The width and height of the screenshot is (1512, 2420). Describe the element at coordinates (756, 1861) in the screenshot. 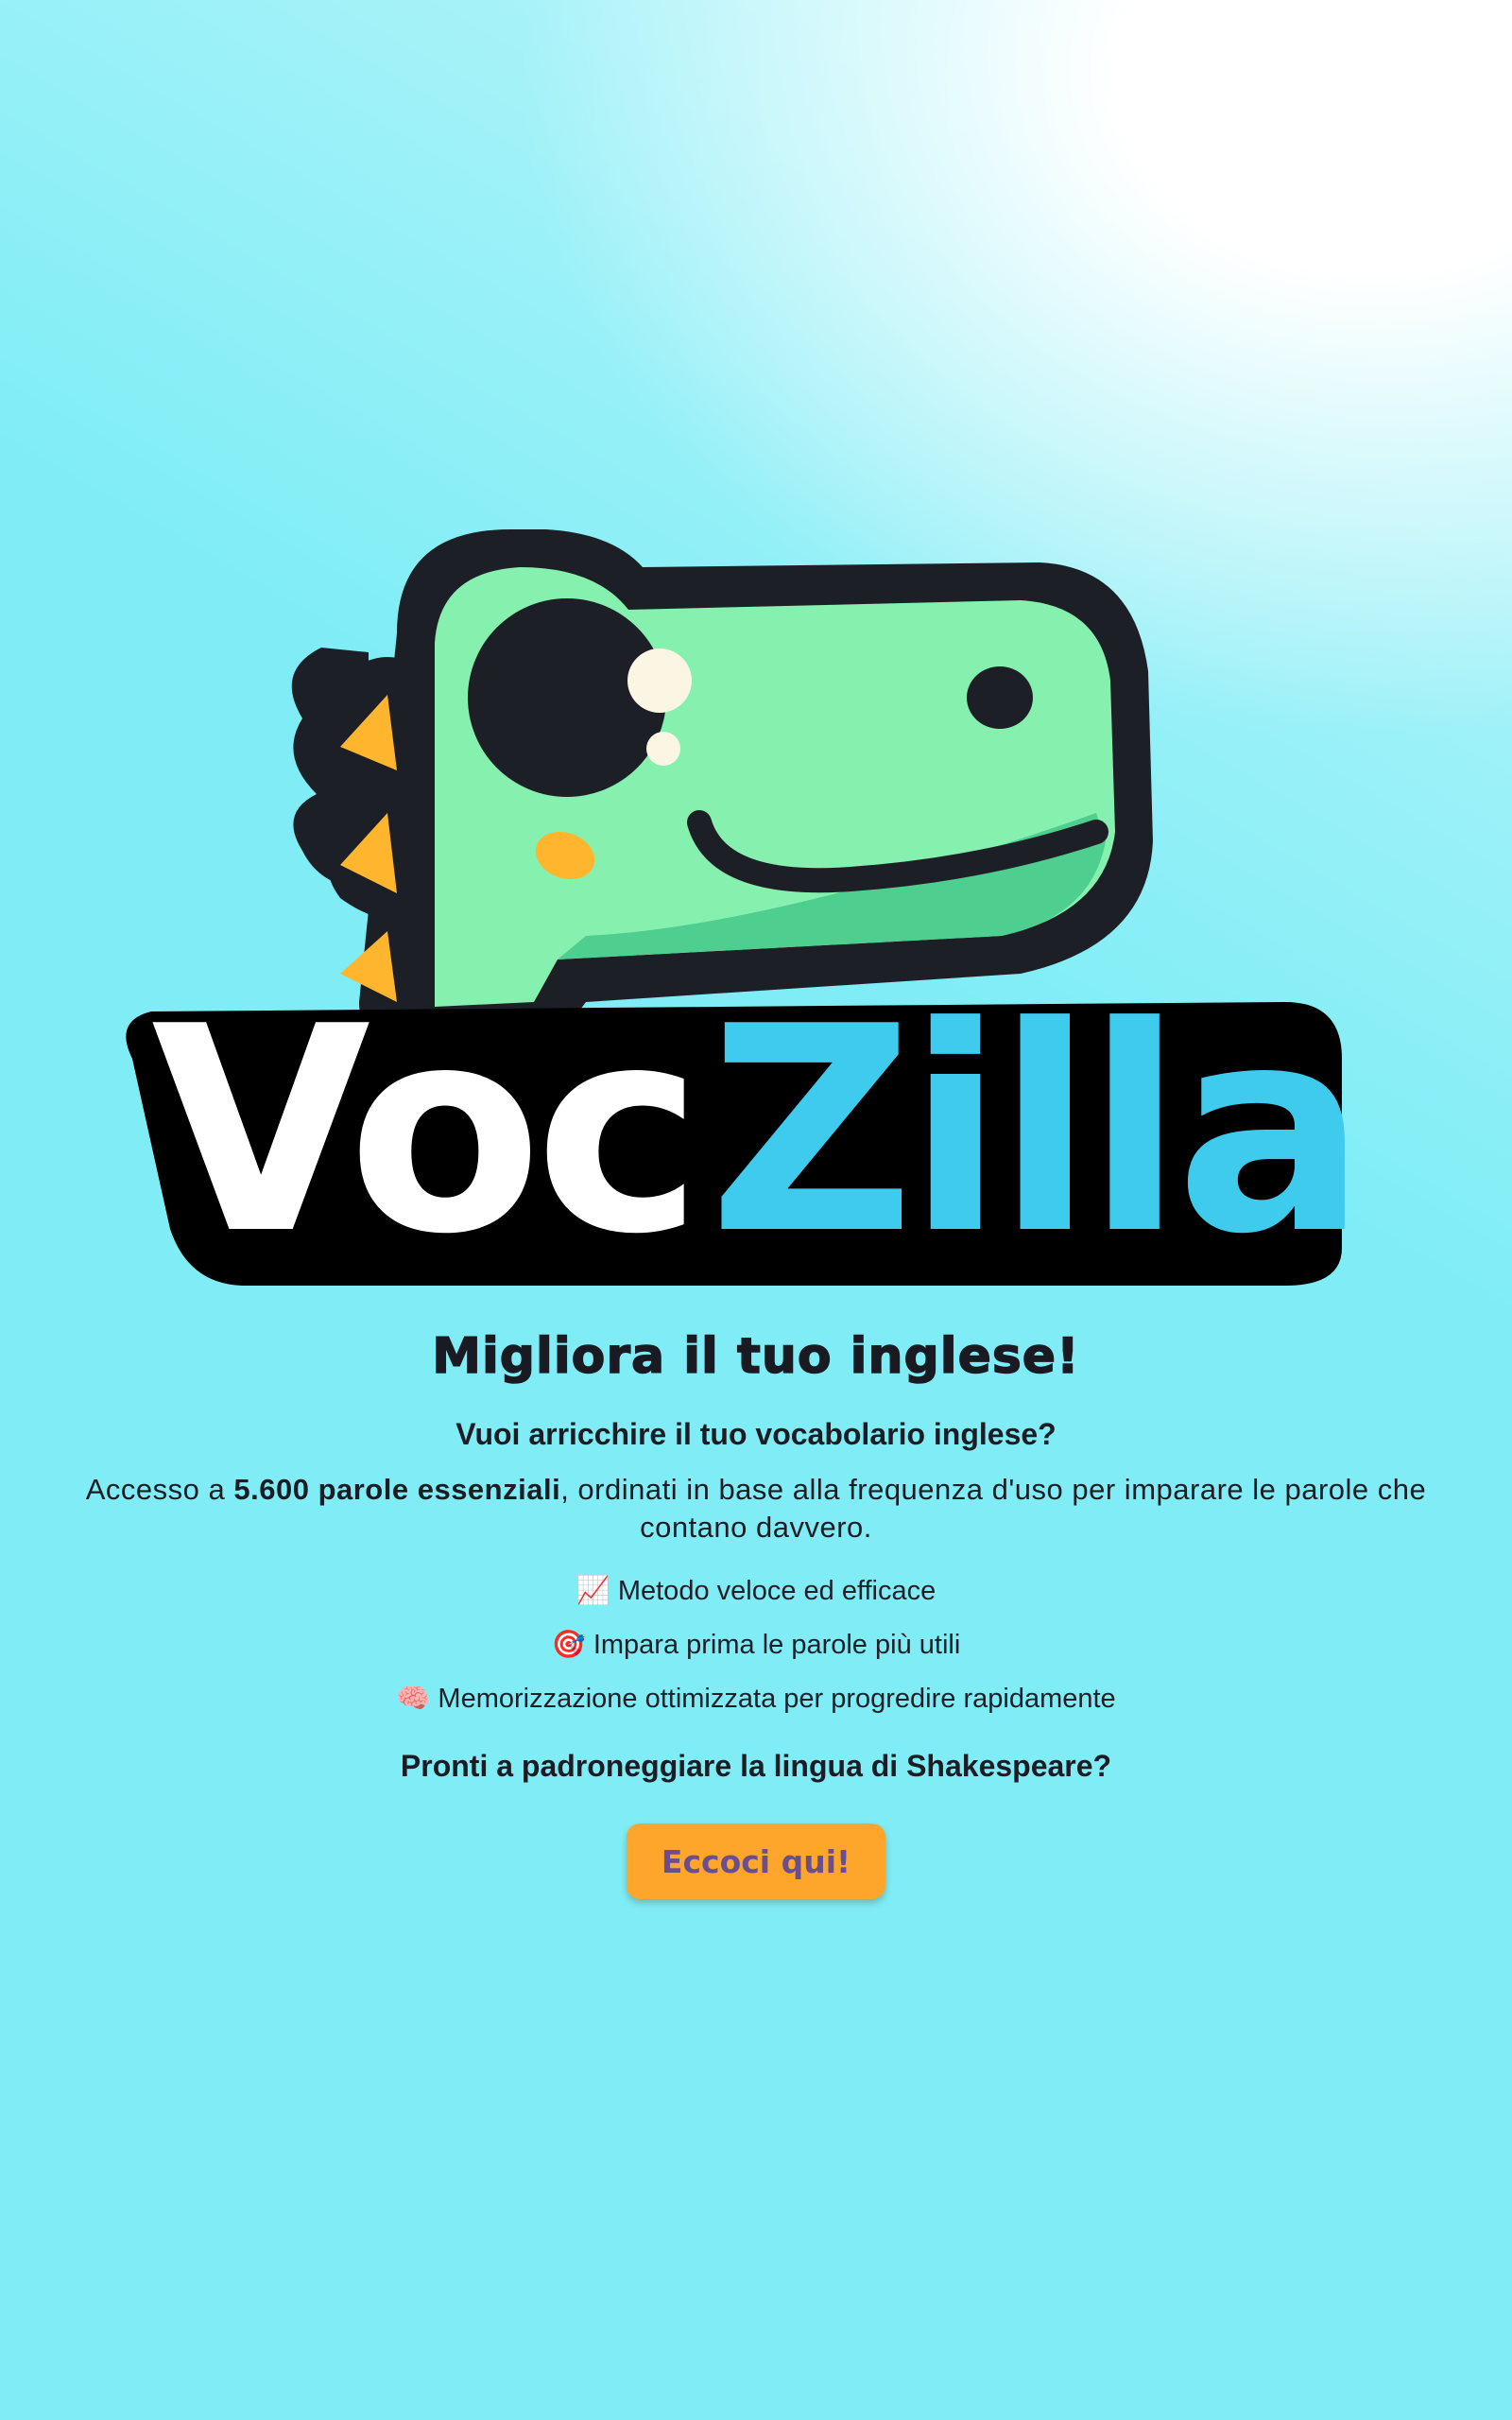

I see `start-button: Eccoci qui!` at that location.